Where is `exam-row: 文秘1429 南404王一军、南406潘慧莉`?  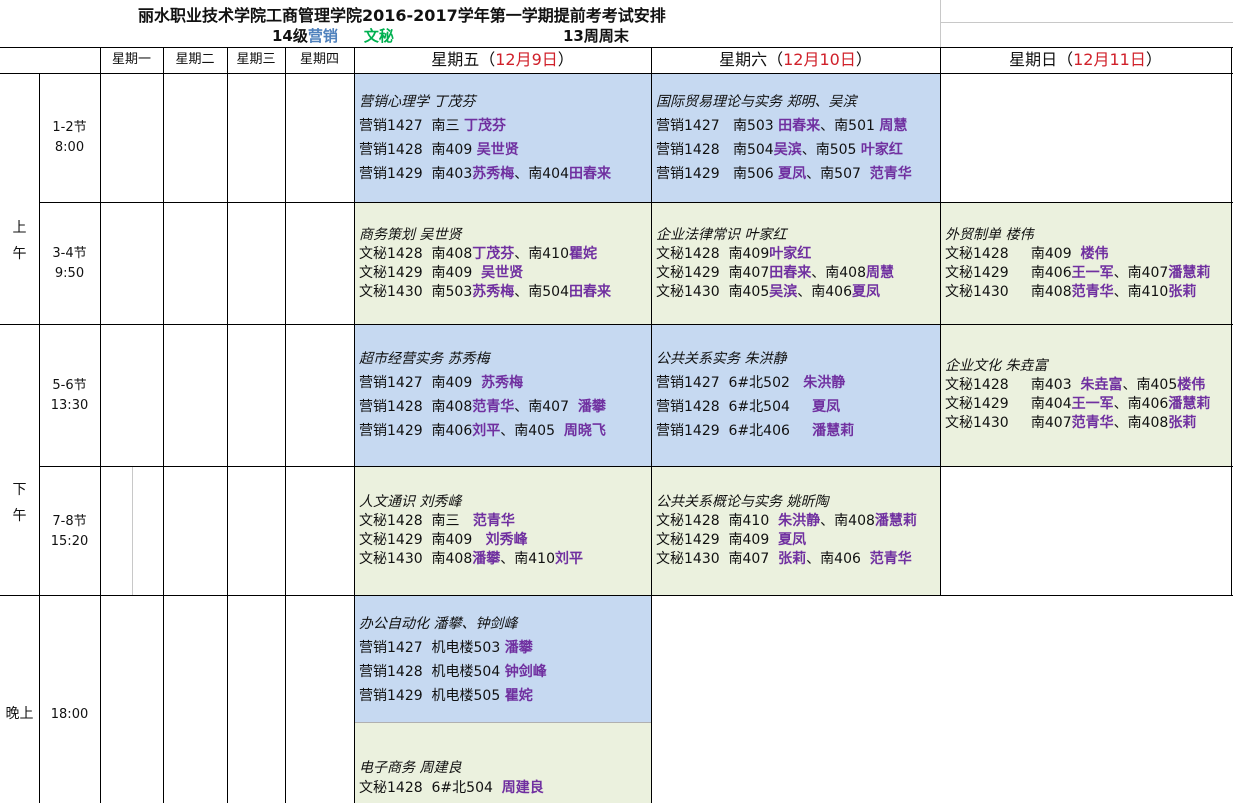
exam-row: 文秘1429 南404王一军、南406潘慧莉 is located at coordinates (1088, 404).